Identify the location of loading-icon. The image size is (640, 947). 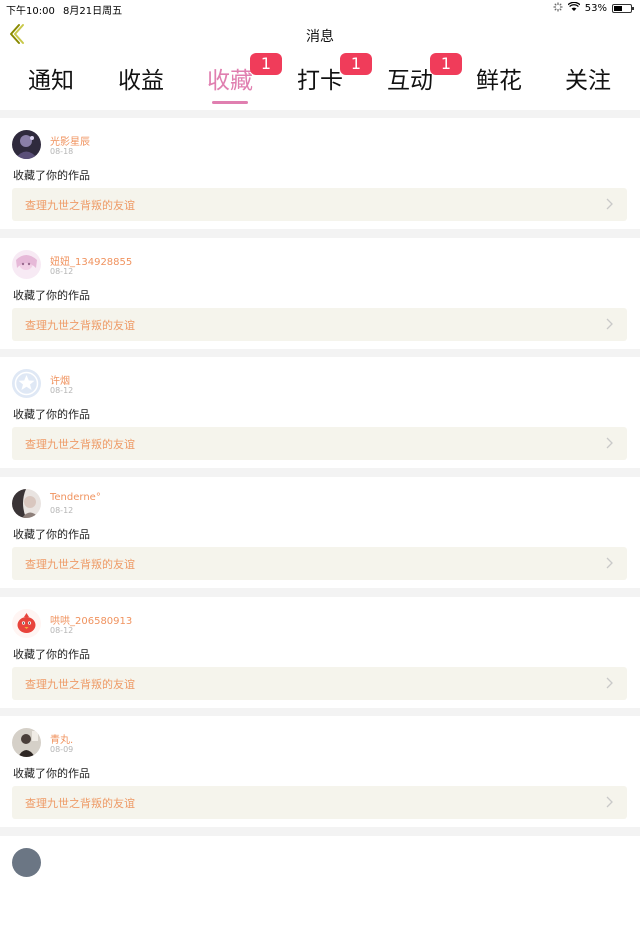
(558, 8).